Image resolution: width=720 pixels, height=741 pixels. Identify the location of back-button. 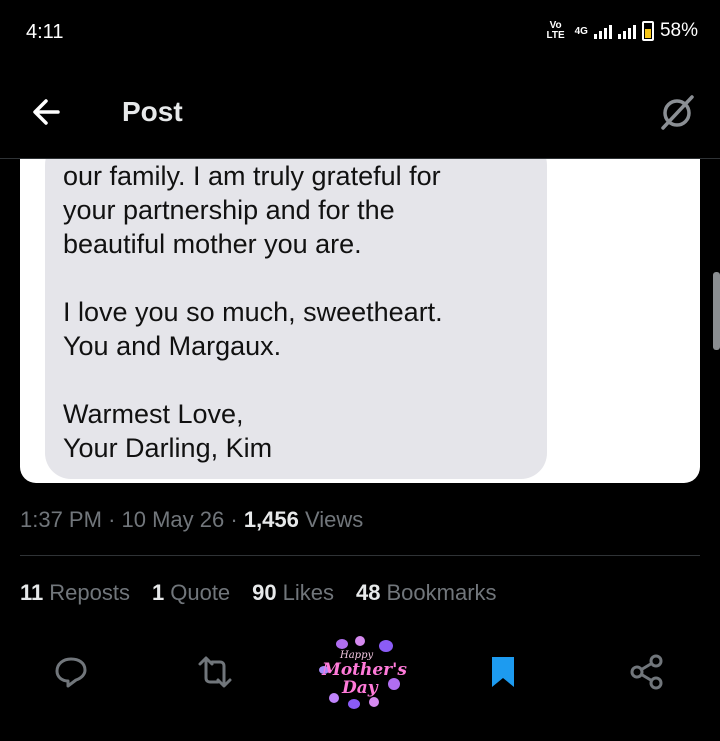
(48, 112).